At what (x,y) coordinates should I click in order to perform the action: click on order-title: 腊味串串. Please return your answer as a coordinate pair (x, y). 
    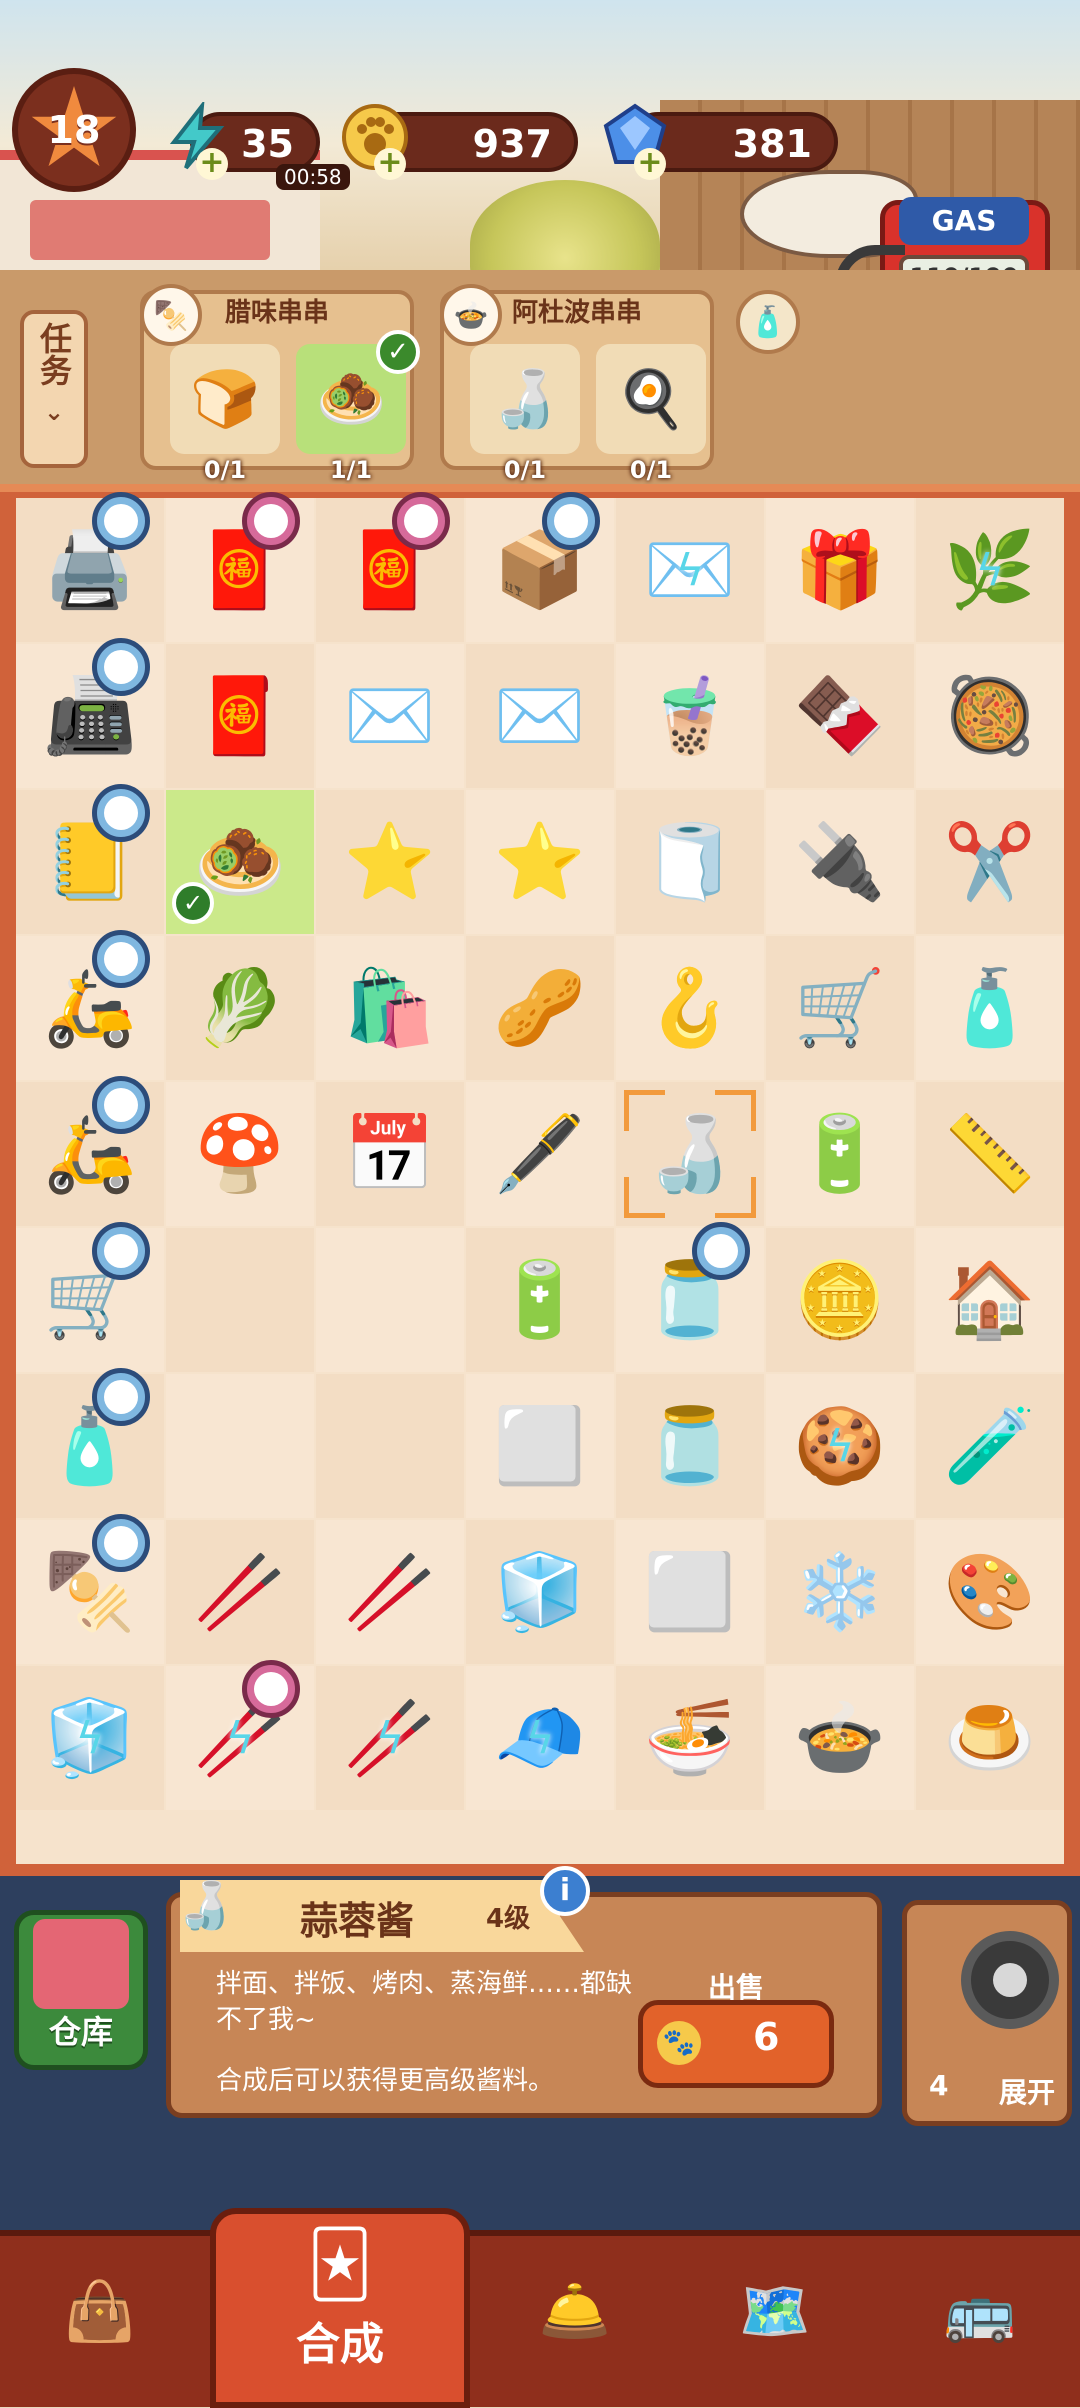
    Looking at the image, I should click on (276, 313).